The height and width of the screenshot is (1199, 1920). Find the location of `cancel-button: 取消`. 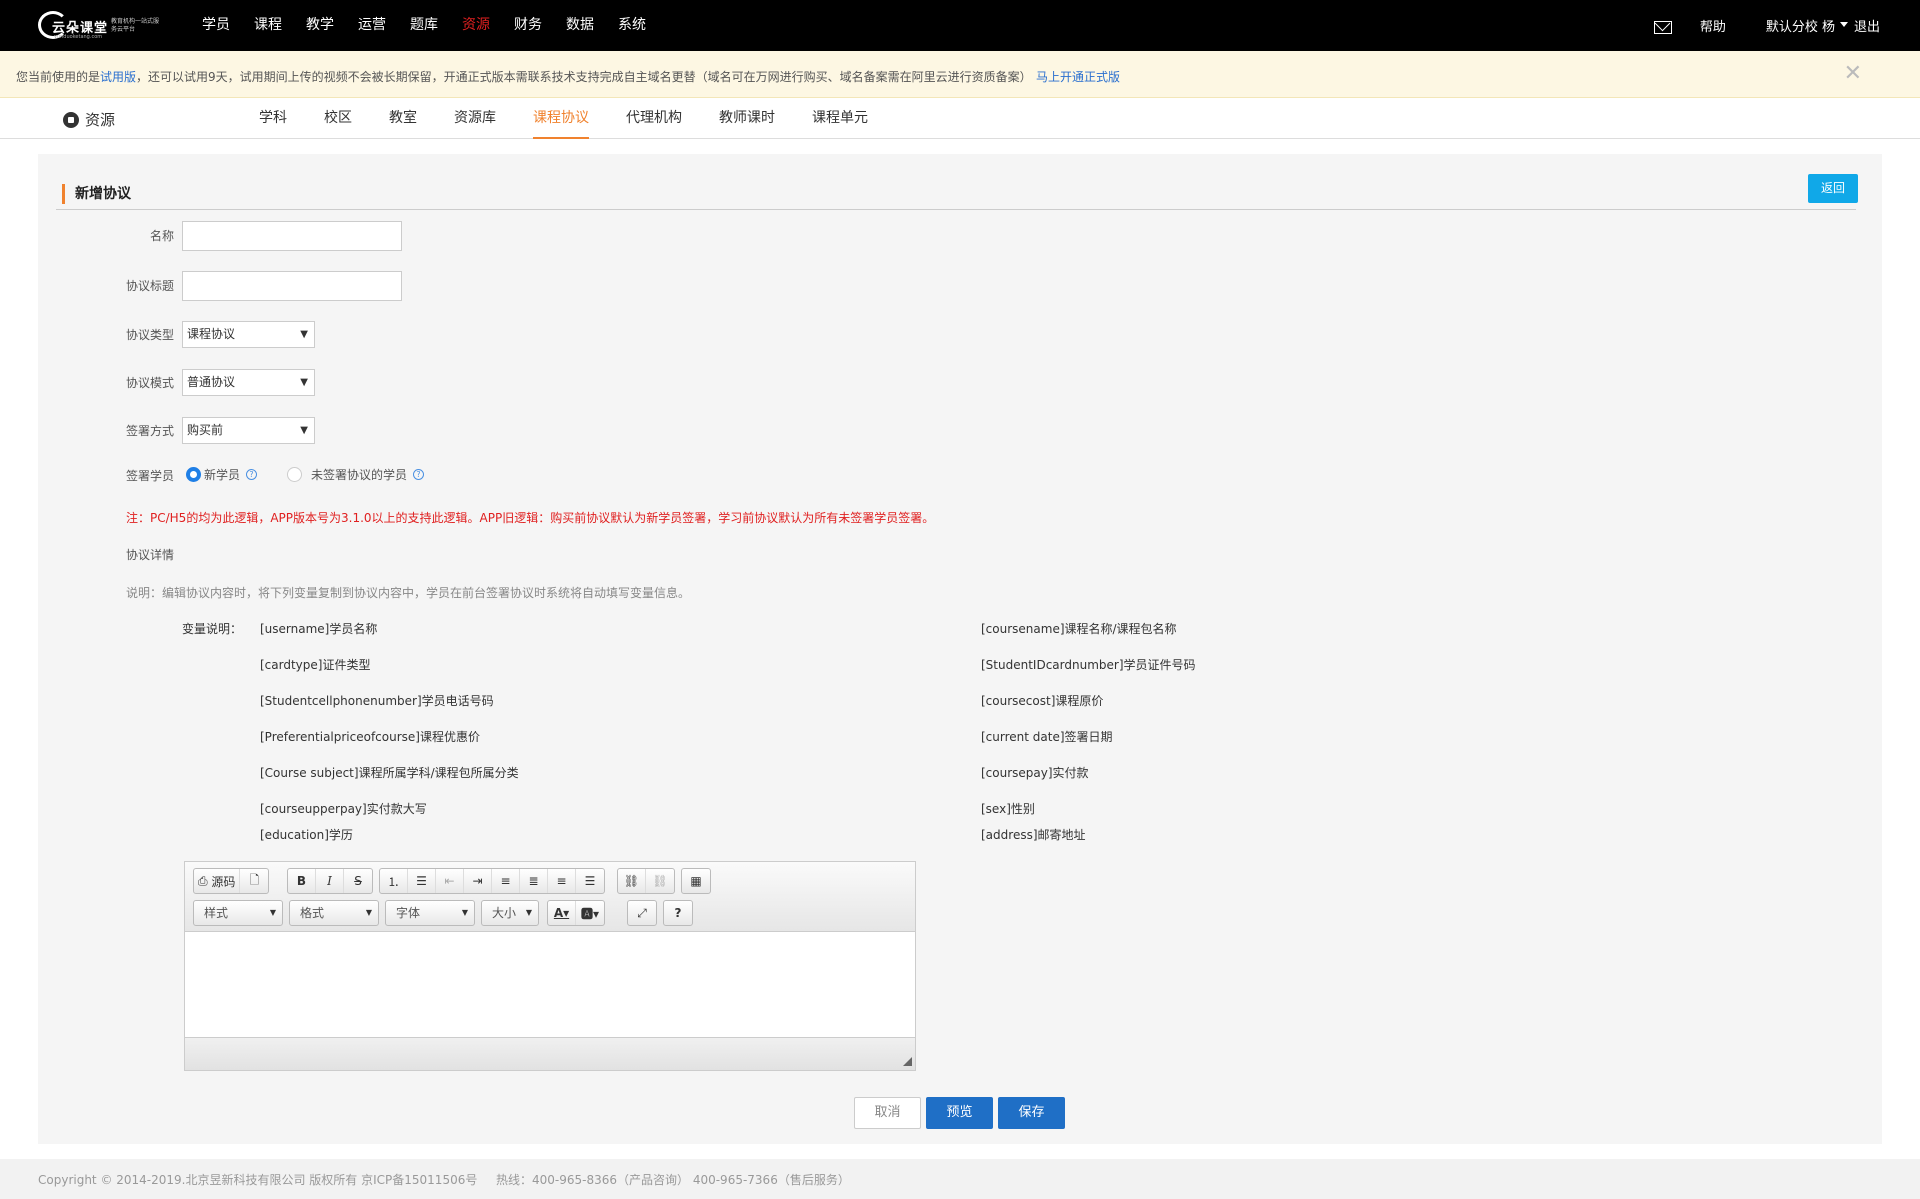

cancel-button: 取消 is located at coordinates (887, 1113).